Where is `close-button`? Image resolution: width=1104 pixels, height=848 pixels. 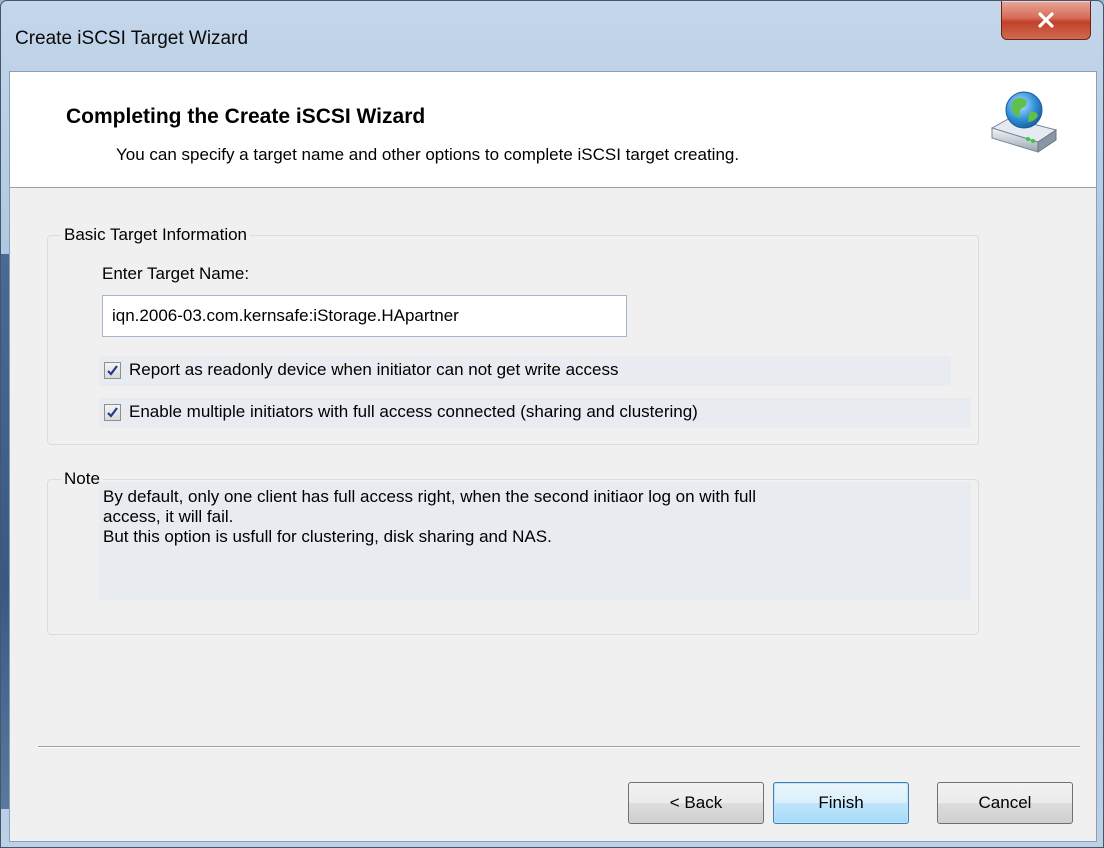 close-button is located at coordinates (1046, 20).